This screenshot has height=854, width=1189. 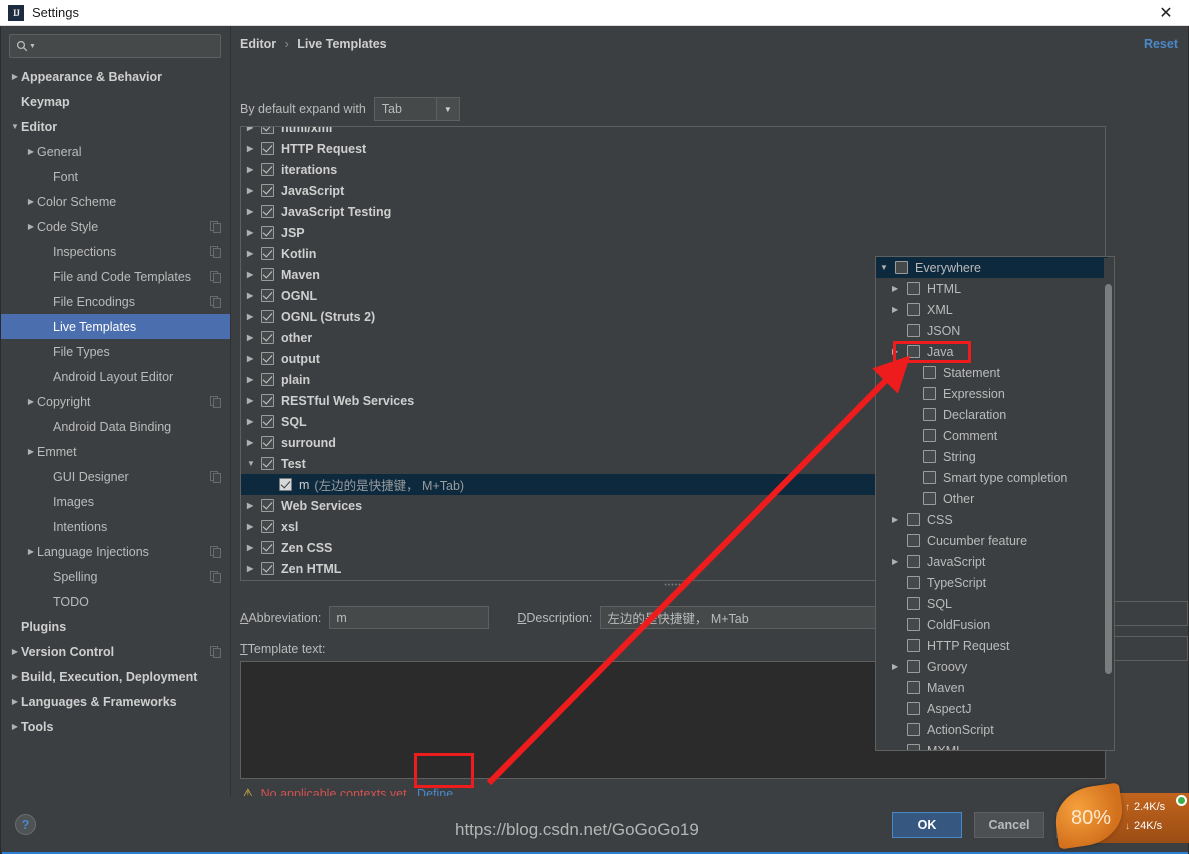 I want to click on search-dropdown-icon: ▼, so click(x=32, y=46).